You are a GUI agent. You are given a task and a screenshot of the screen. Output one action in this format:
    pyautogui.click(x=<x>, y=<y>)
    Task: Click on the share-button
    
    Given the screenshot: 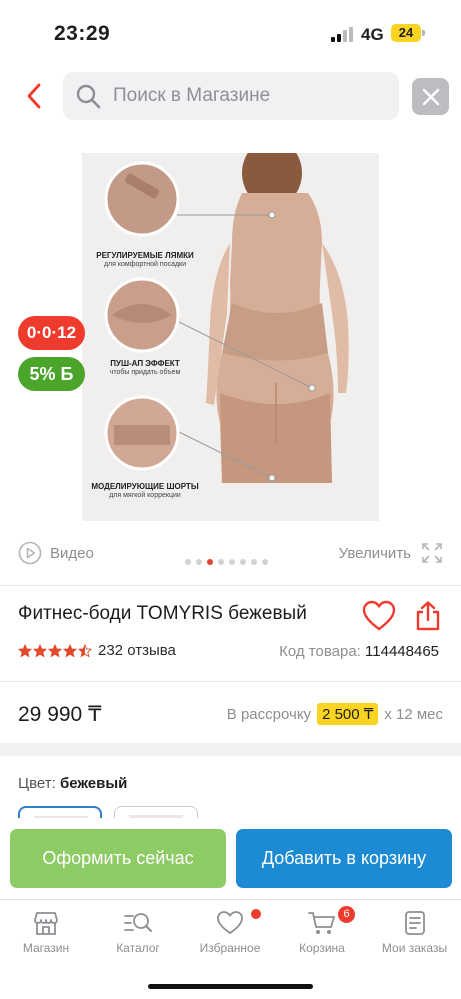 What is the action you would take?
    pyautogui.click(x=428, y=616)
    